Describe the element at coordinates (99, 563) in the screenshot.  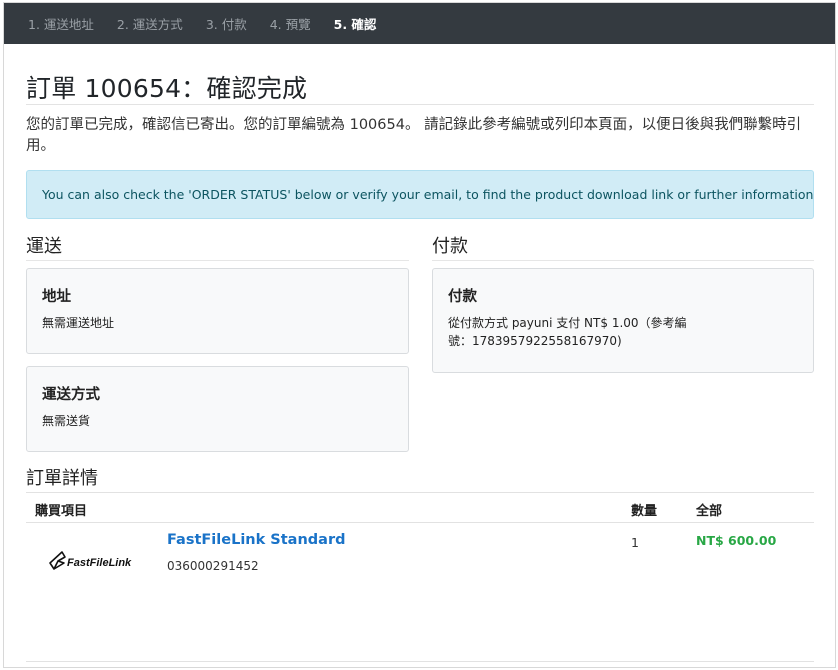
I see `logo-text: FastFileLink` at that location.